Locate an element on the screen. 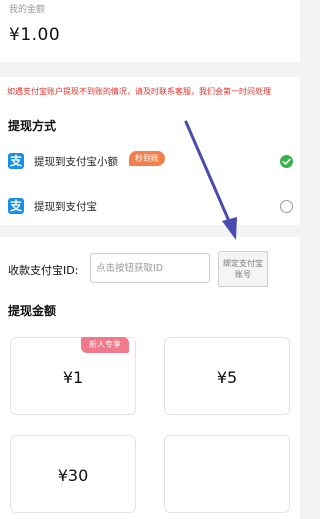 This screenshot has height=519, width=320. alipay-id-label: 收款支付宝ID: is located at coordinates (43, 270).